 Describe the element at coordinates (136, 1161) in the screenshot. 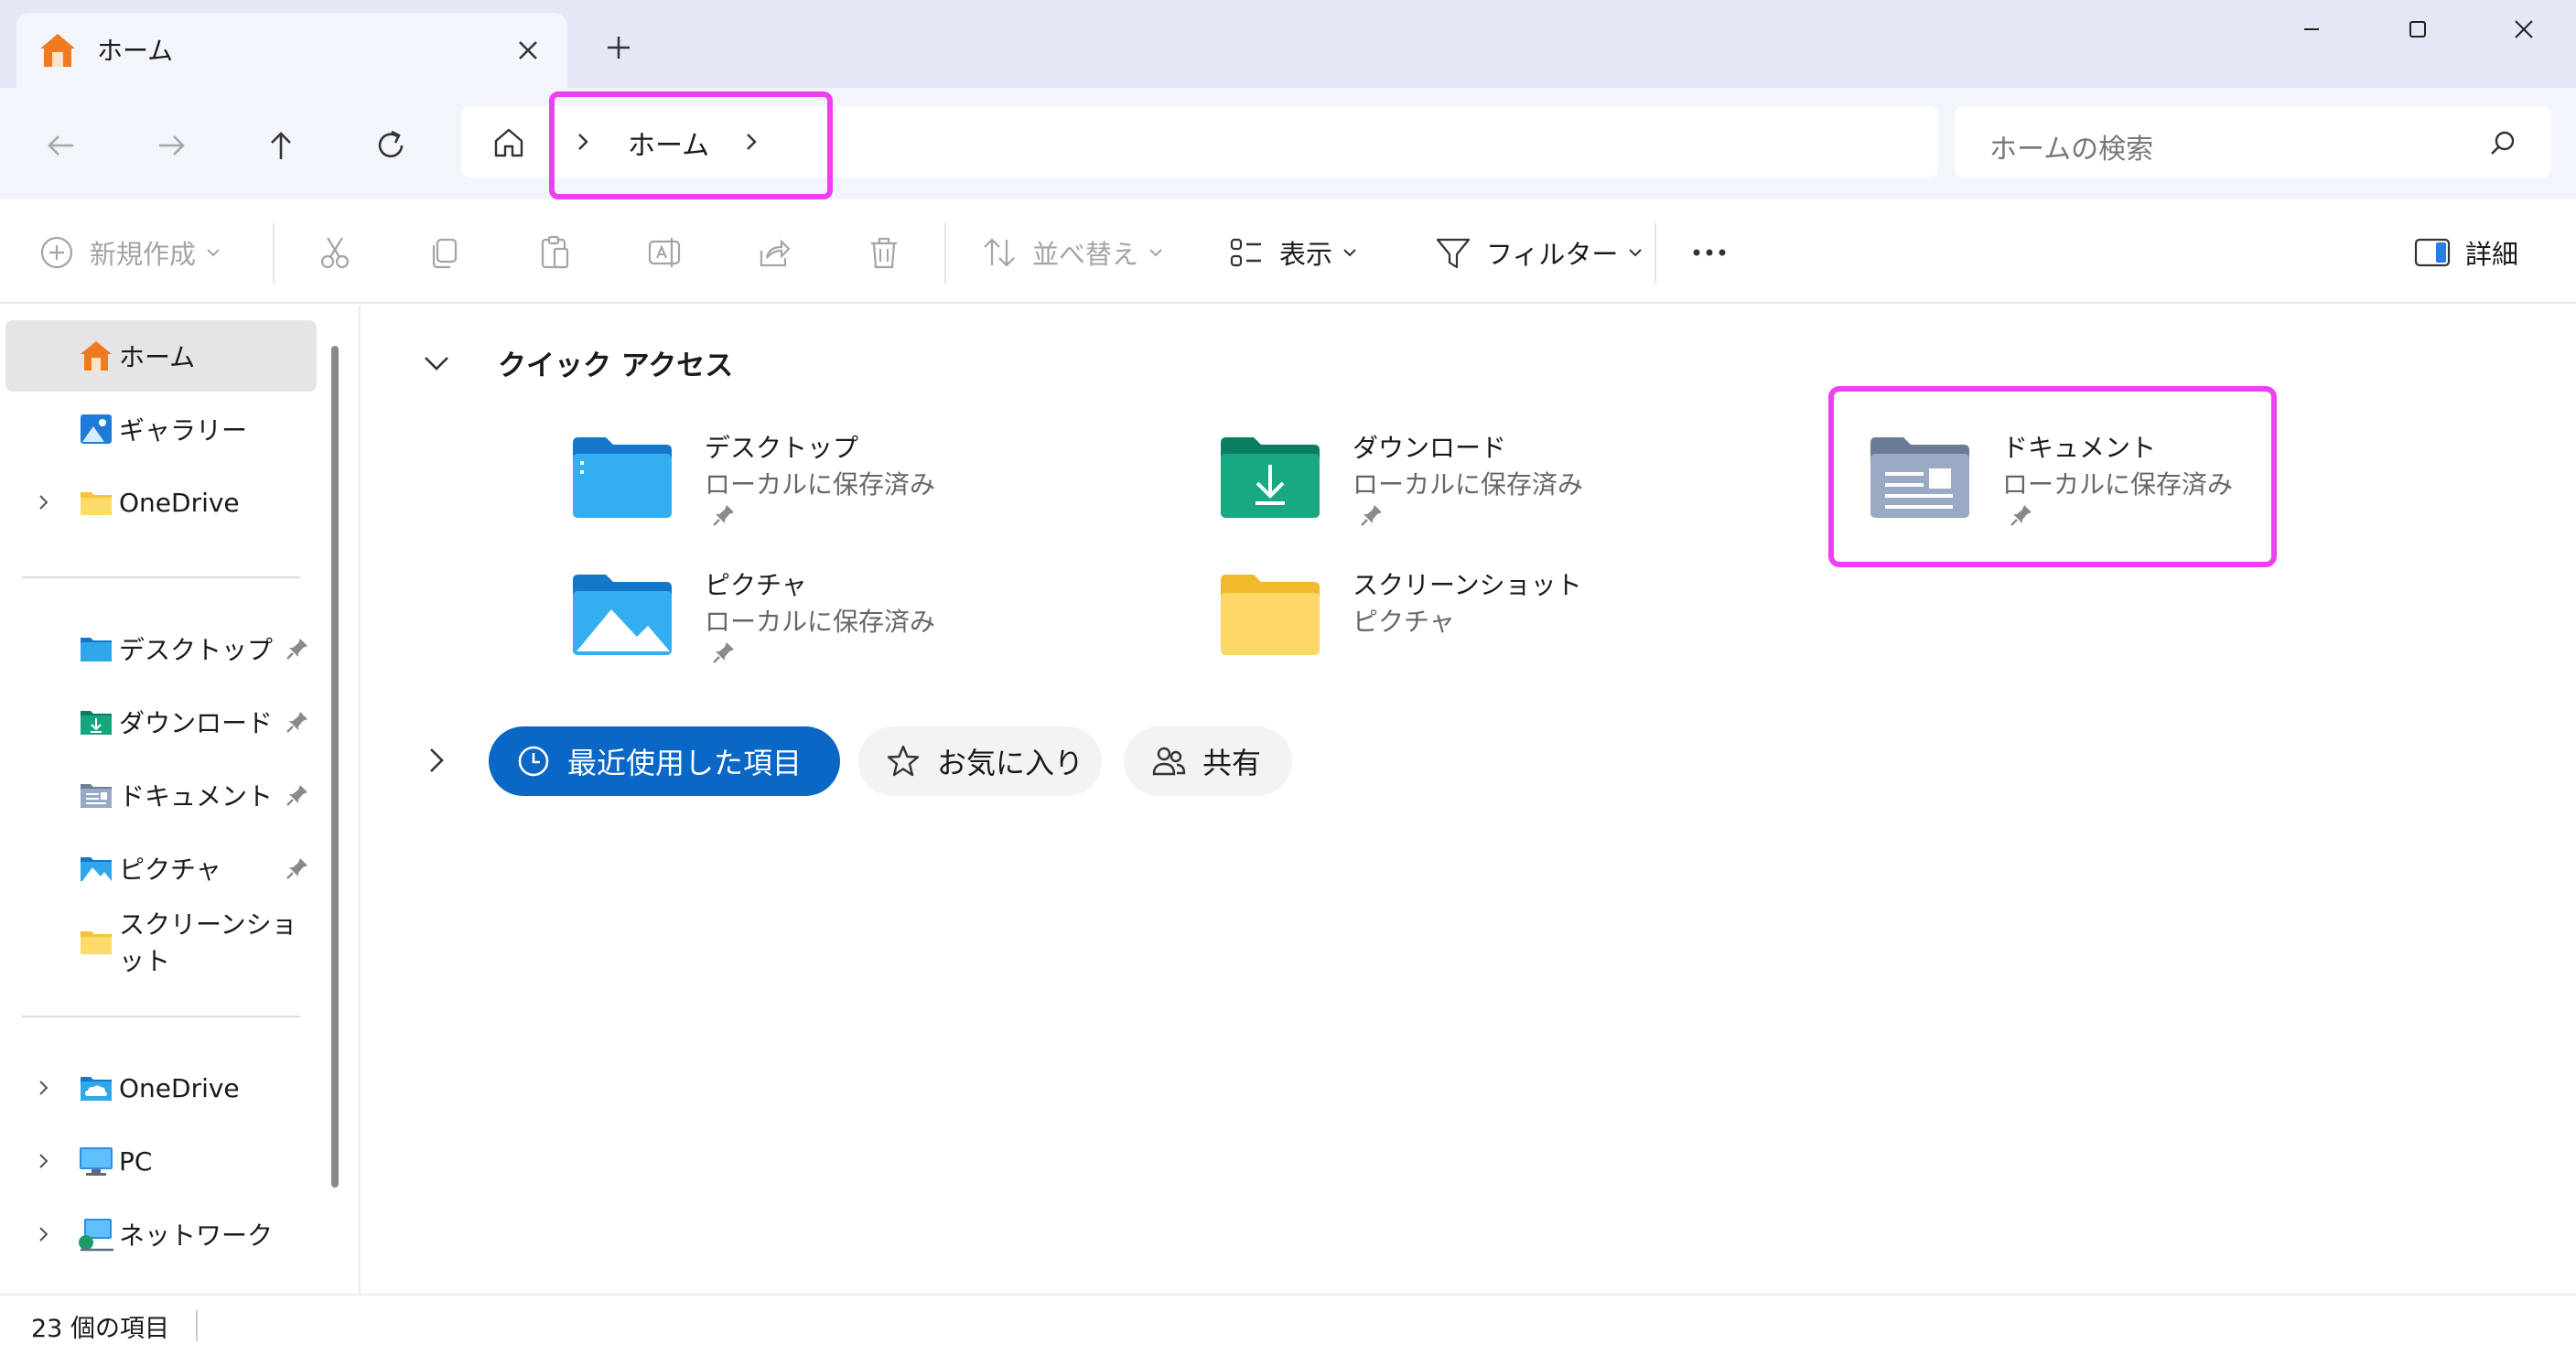

I see `sidebar-item-label: PC` at that location.